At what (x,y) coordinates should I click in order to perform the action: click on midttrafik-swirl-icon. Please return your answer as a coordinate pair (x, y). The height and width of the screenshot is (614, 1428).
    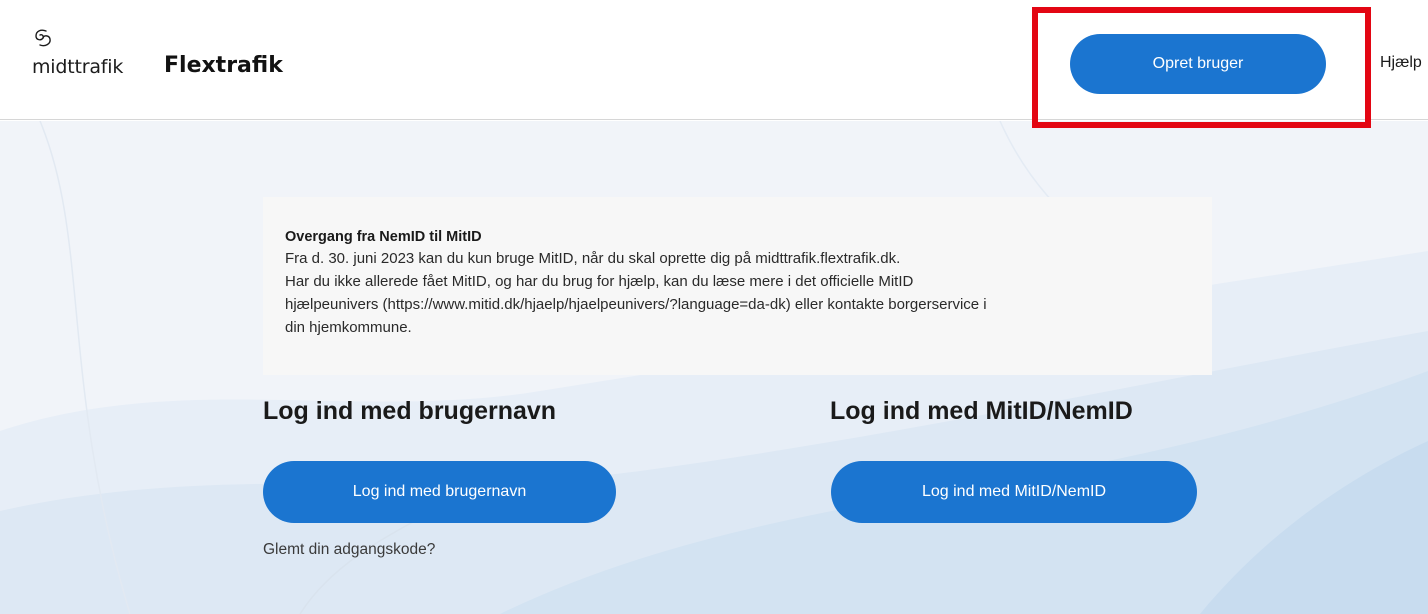
    Looking at the image, I should click on (43, 38).